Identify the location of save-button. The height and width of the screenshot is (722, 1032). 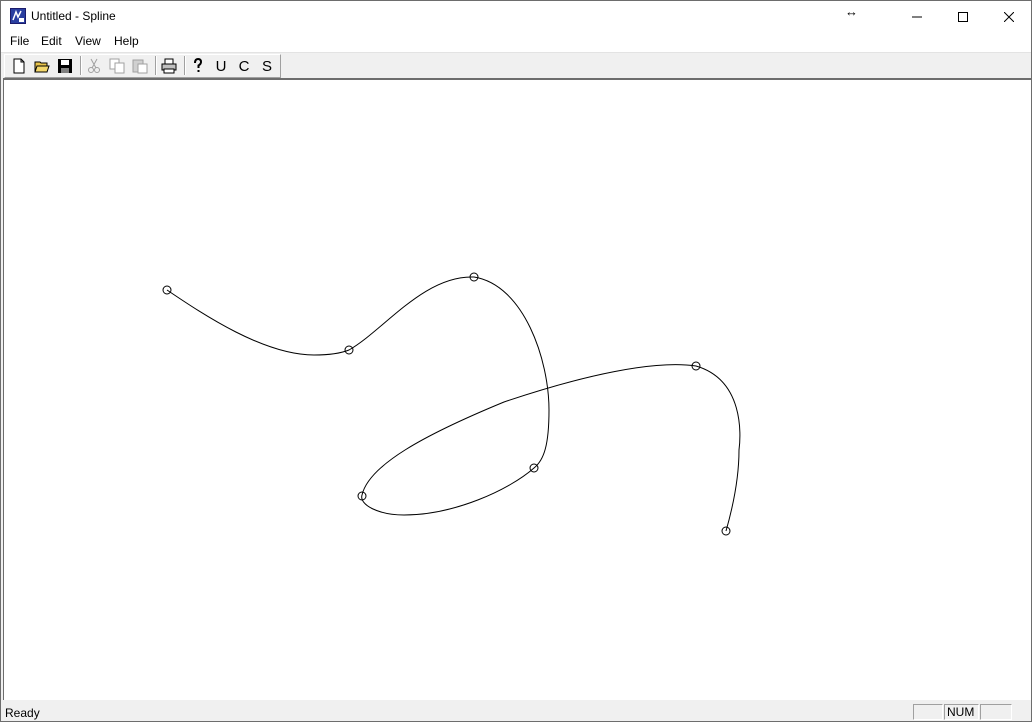
(65, 66).